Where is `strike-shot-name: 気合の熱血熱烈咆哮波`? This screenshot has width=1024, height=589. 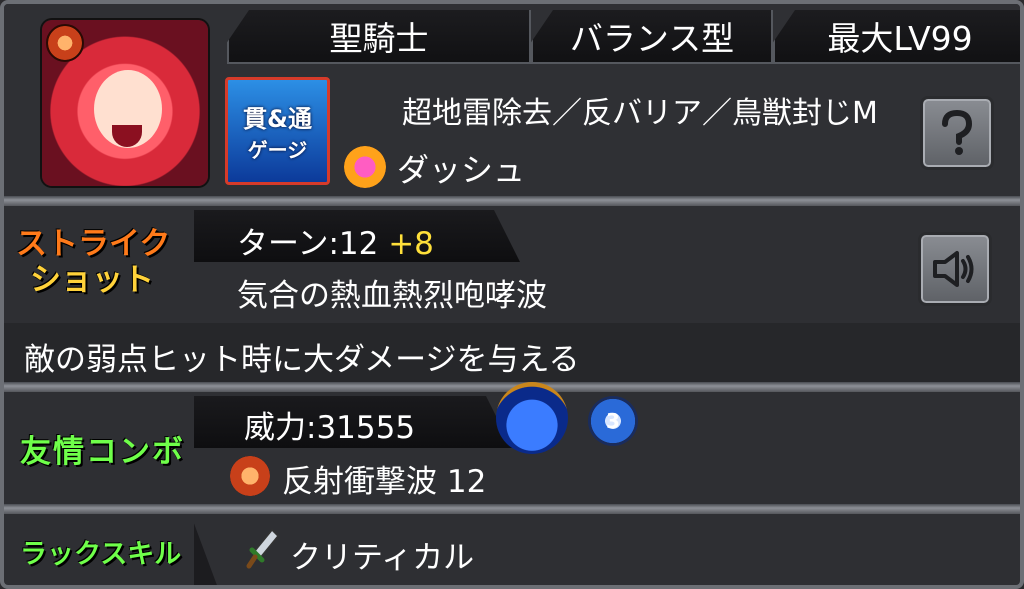
strike-shot-name: 気合の熱血熱烈咆哮波 is located at coordinates (392, 296).